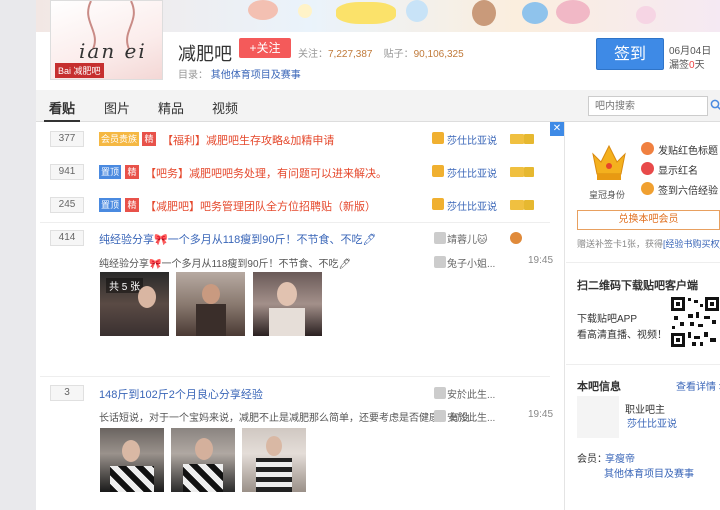  What do you see at coordinates (67, 393) in the screenshot?
I see `reply-count: 3` at bounding box center [67, 393].